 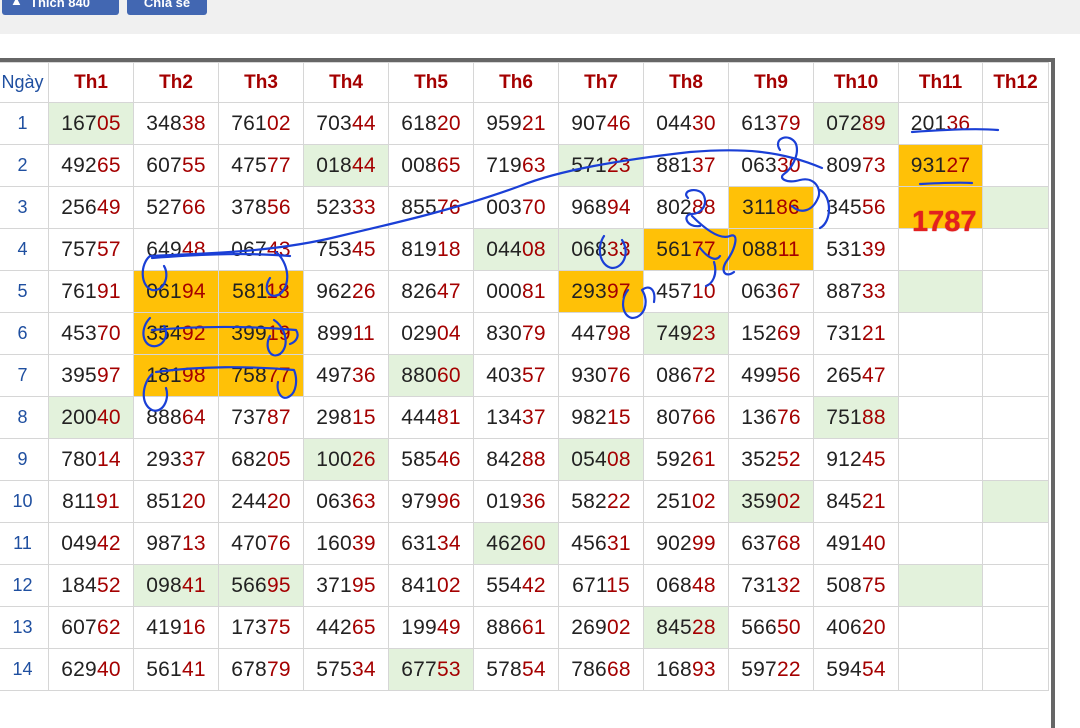 I want to click on result-cell: 26902, so click(x=601, y=627).